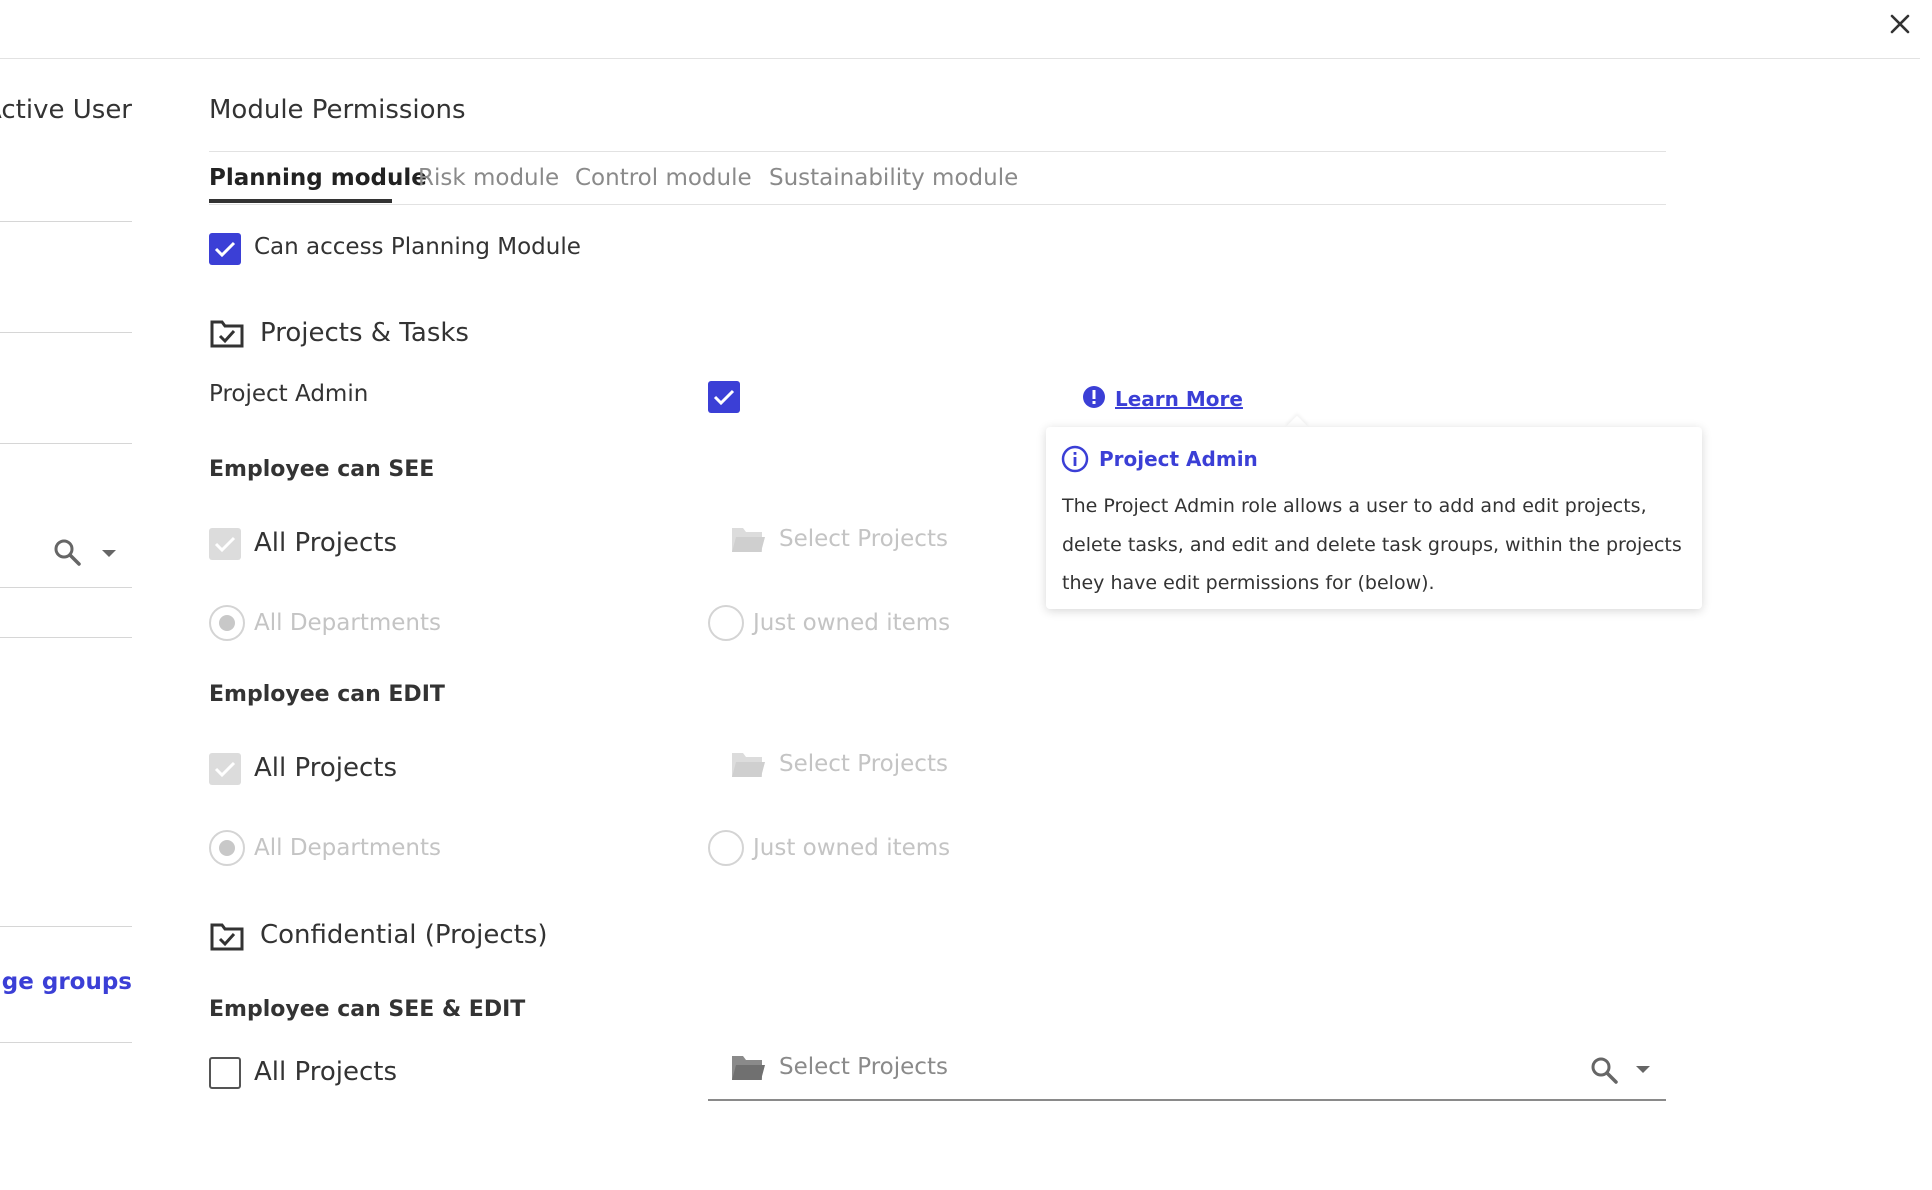 The height and width of the screenshot is (1190, 1932). I want to click on edit-just-owned-radio, so click(726, 848).